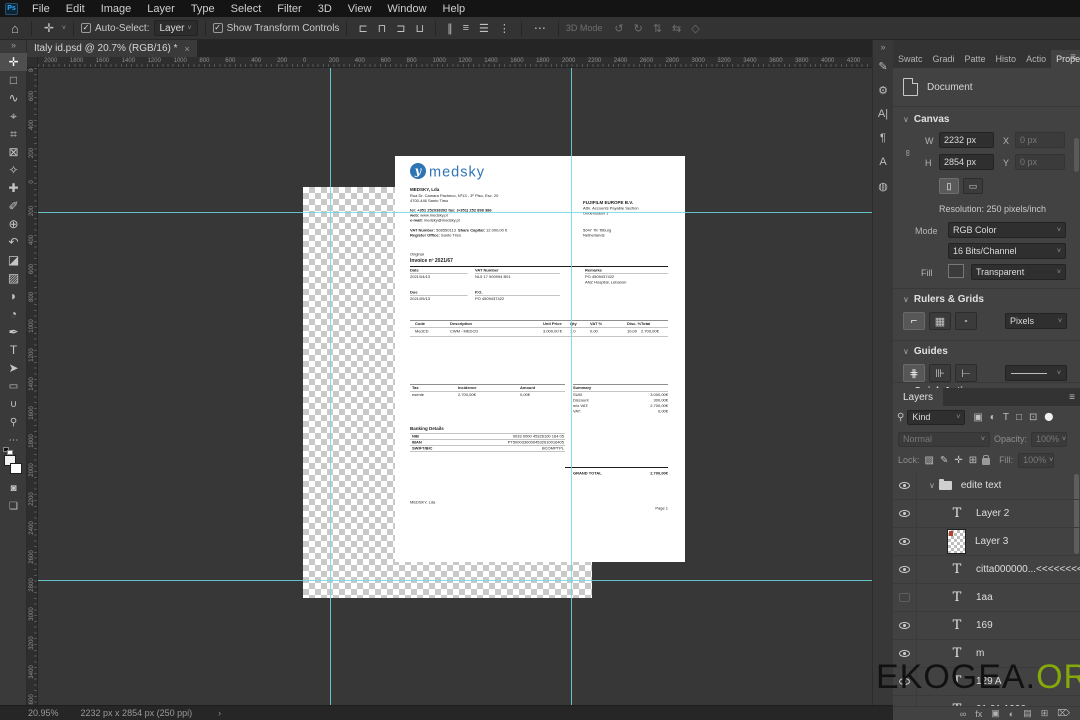  What do you see at coordinates (1048, 417) in the screenshot?
I see `filter-toggle-icon: ⬤` at bounding box center [1048, 417].